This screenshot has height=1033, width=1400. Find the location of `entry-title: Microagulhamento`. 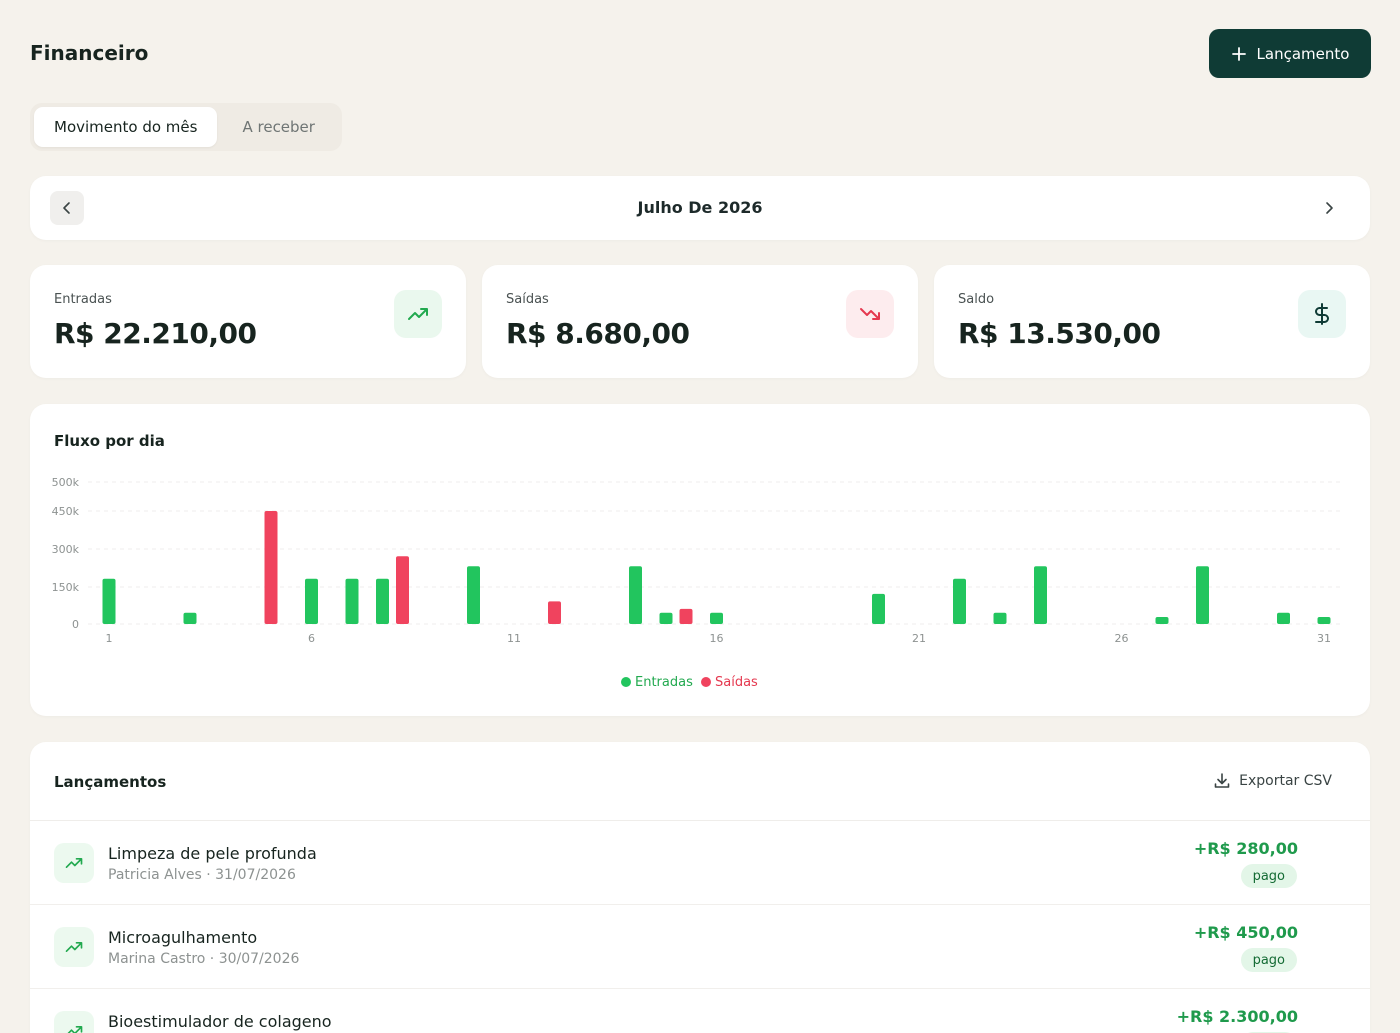

entry-title: Microagulhamento is located at coordinates (183, 937).